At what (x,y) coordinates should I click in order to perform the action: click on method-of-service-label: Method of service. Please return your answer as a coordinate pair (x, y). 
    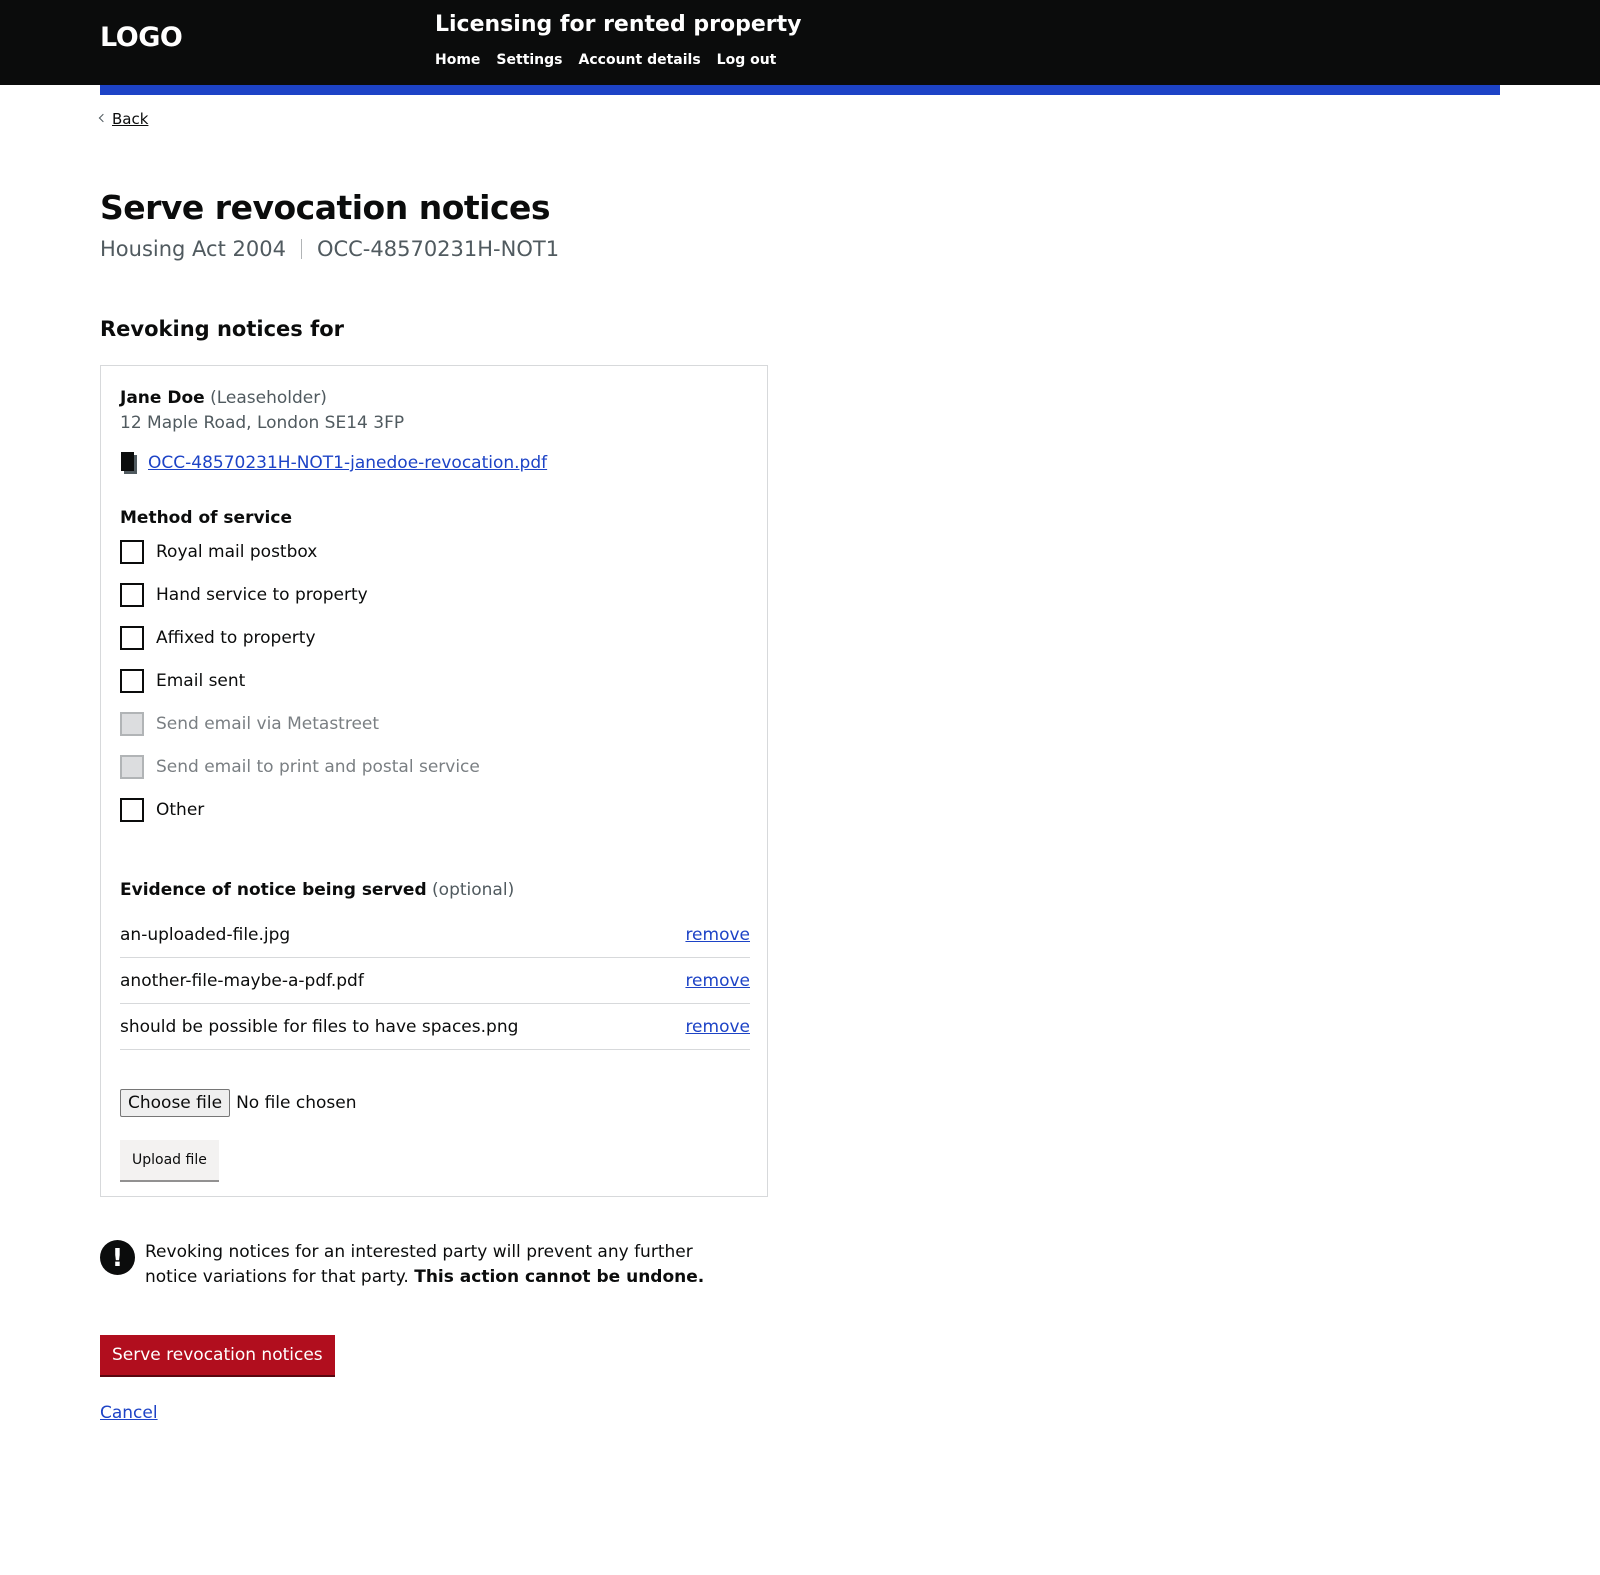
    Looking at the image, I should click on (206, 518).